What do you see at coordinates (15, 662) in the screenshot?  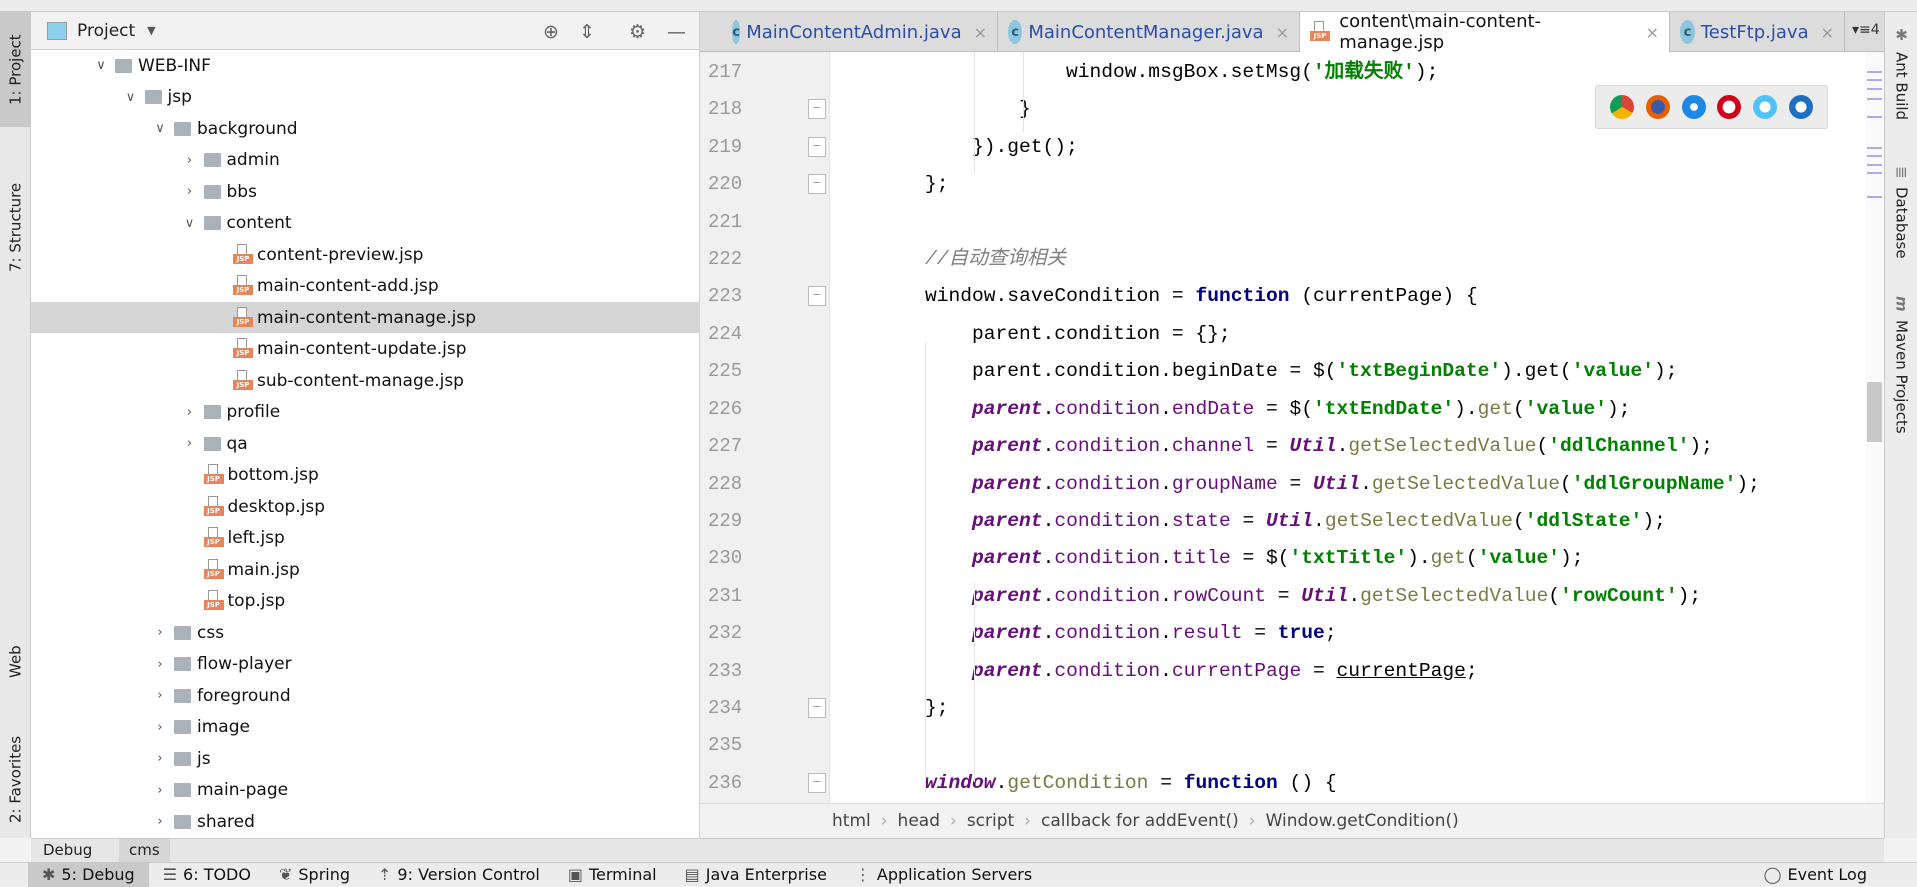 I see `tool-tab-web: Web` at bounding box center [15, 662].